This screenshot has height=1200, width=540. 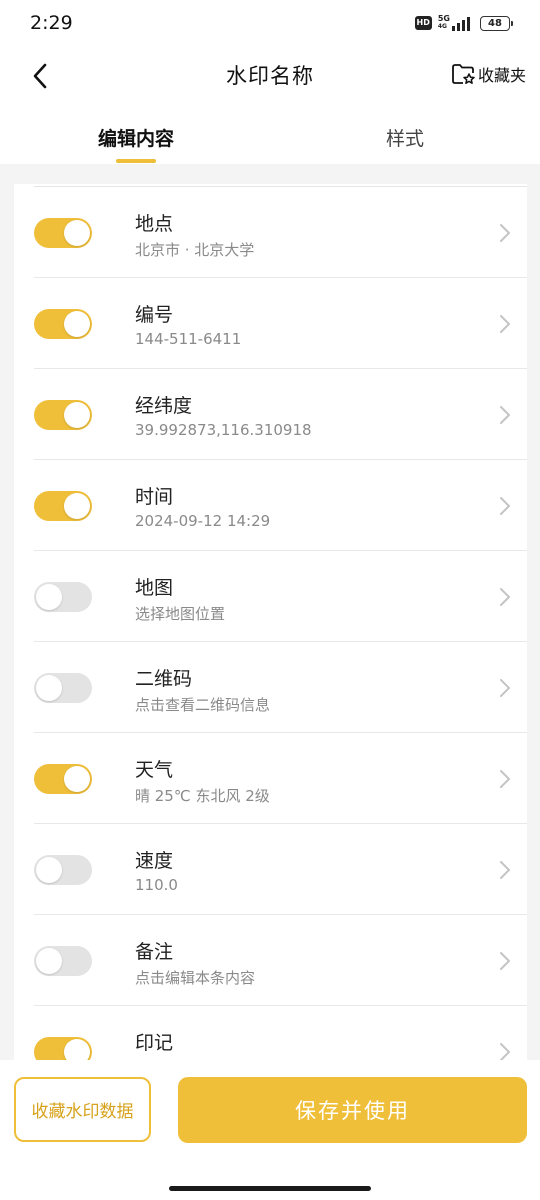 I want to click on item-label: 印记, so click(x=154, y=1043).